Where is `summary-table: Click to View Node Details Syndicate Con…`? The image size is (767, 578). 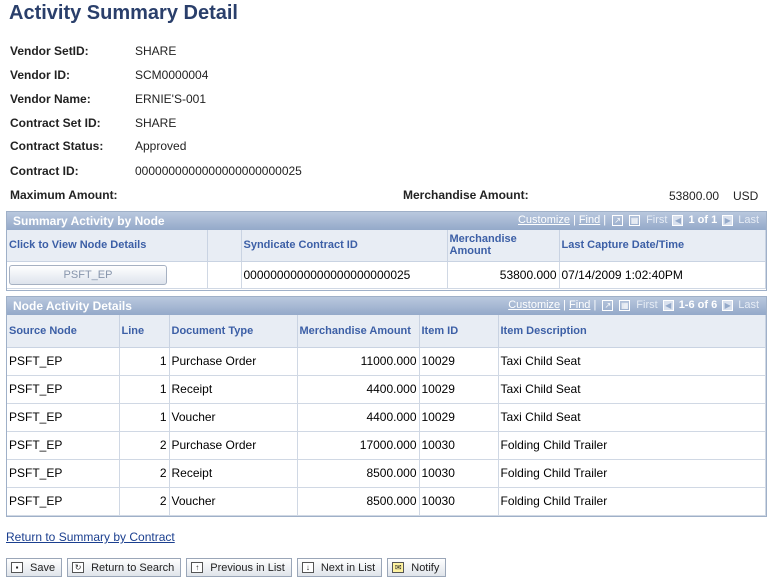 summary-table: Click to View Node Details Syndicate Con… is located at coordinates (386, 259).